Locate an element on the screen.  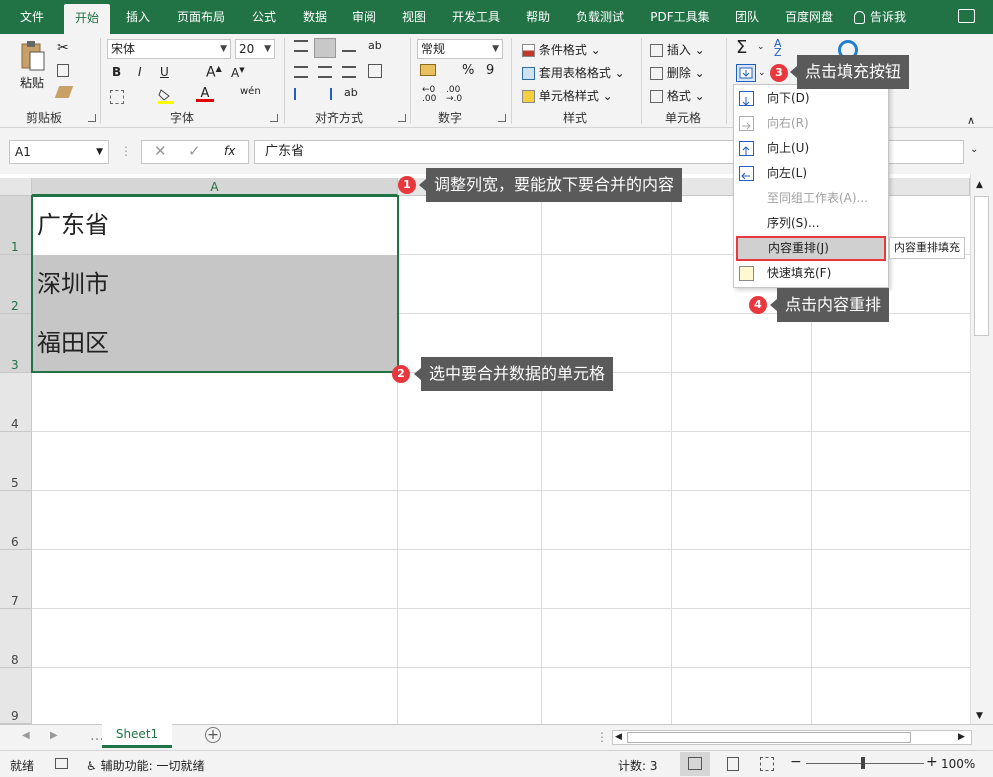
border-icon is located at coordinates (117, 97).